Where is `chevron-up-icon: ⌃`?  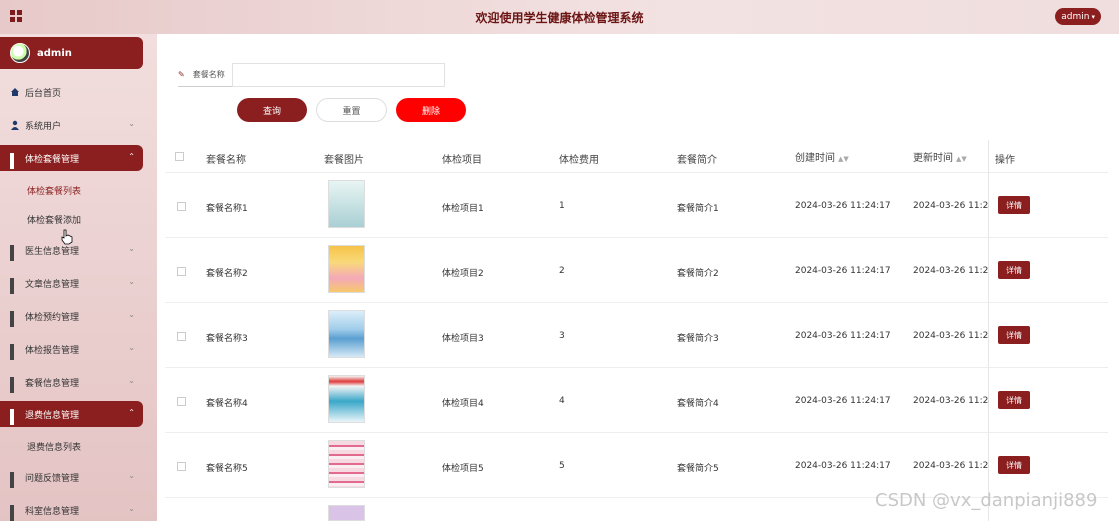
chevron-up-icon: ⌃ is located at coordinates (131, 412).